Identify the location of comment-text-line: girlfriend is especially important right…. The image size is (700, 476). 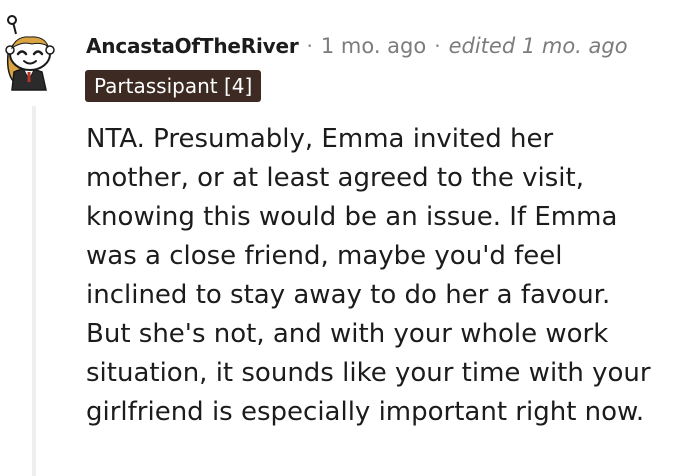
(365, 412).